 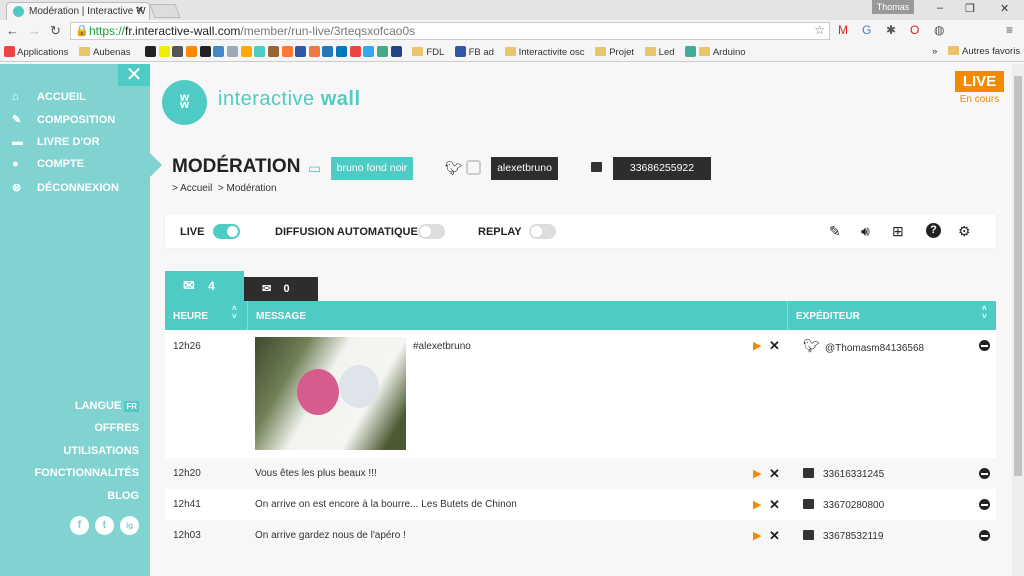 I want to click on language-selector: LANGUE FR, so click(x=107, y=406).